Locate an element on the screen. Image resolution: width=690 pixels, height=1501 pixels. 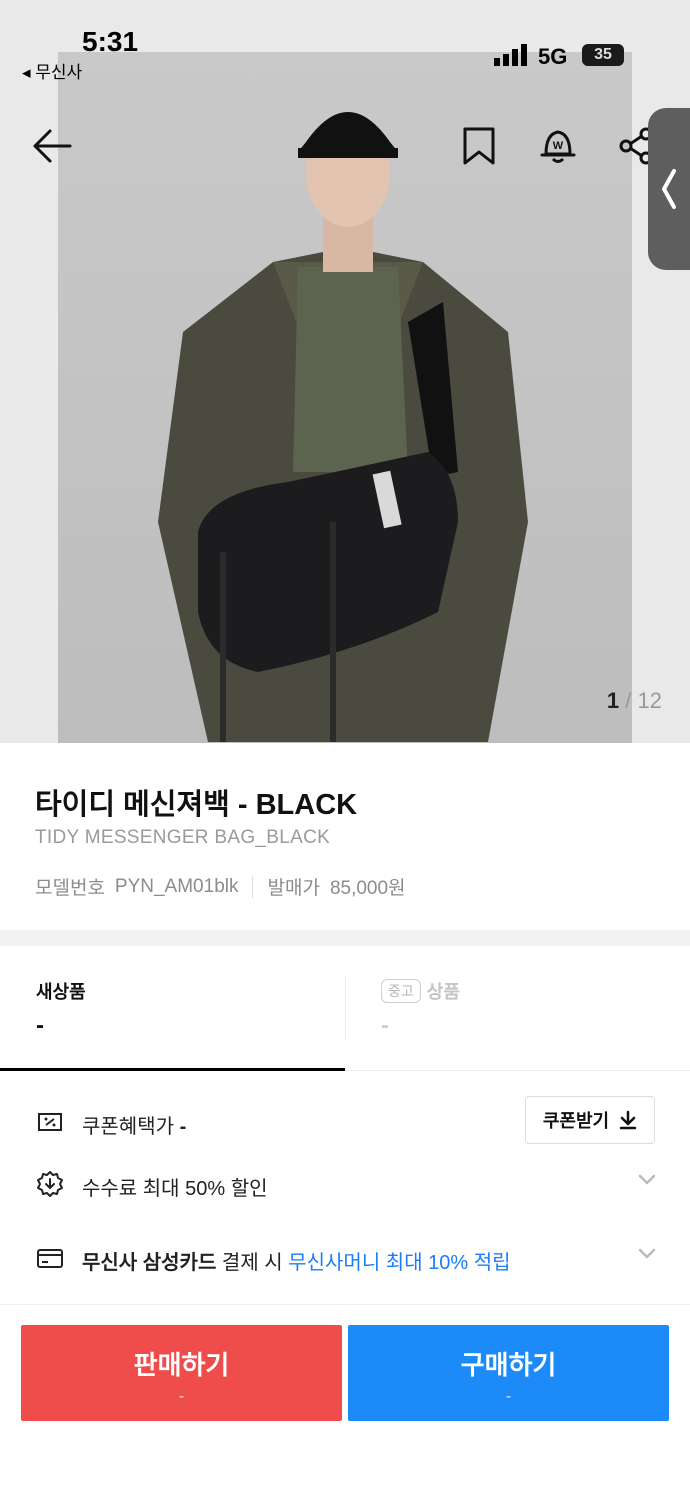
coupon-benefit-row: 쿠폰혜택가 - 쿠폰받기 is located at coordinates (345, 1122).